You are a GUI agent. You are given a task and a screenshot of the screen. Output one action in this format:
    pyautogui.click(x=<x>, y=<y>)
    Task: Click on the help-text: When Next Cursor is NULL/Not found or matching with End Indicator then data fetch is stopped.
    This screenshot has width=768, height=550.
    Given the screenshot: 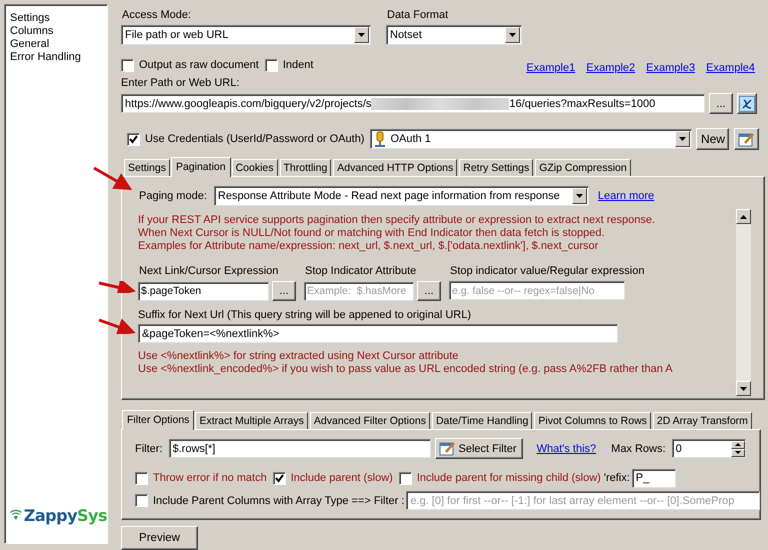 What is the action you would take?
    pyautogui.click(x=372, y=233)
    